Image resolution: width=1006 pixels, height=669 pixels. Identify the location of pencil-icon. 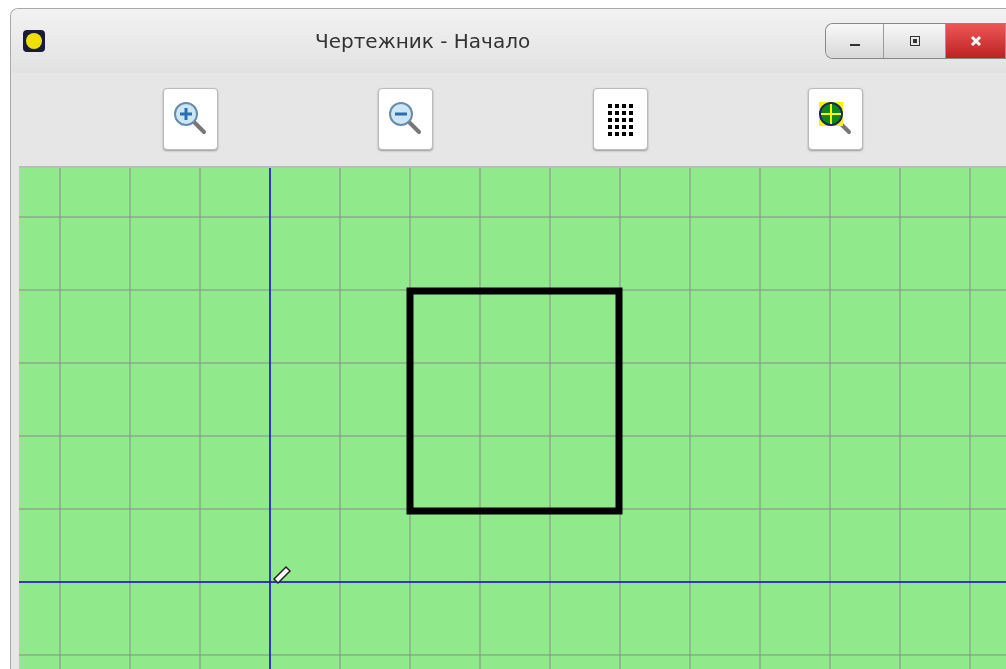
(282, 575).